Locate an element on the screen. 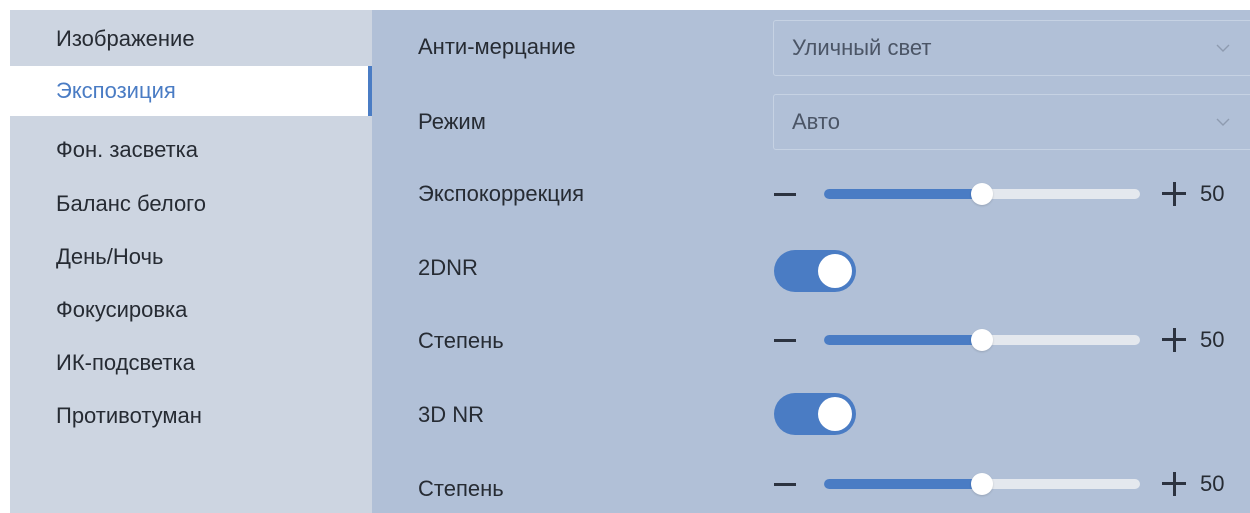 The image size is (1250, 513). sidebar-item-white-balance: Баланс белого is located at coordinates (191, 204).